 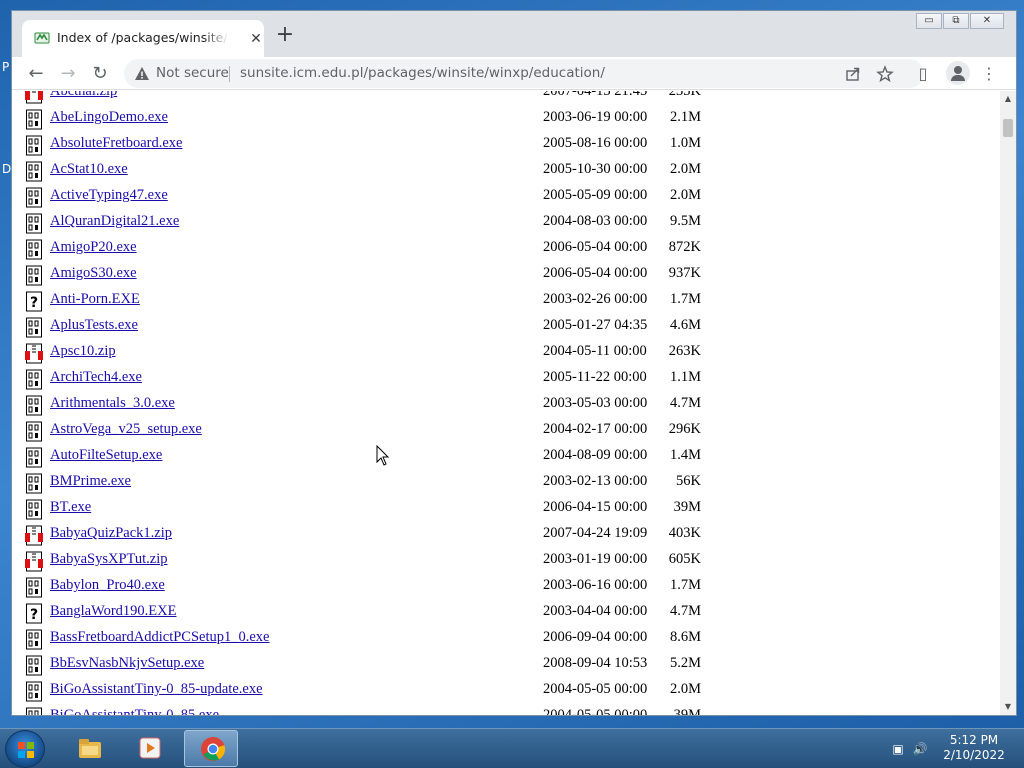 I want to click on file-date: 2004-05-11 00:00, so click(x=595, y=351).